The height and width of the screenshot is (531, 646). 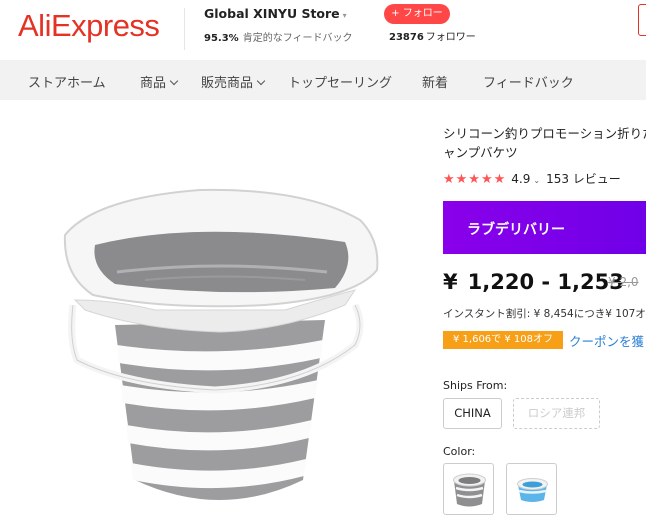 What do you see at coordinates (545, 282) in the screenshot?
I see `price-range: 1,220 - 1,253` at bounding box center [545, 282].